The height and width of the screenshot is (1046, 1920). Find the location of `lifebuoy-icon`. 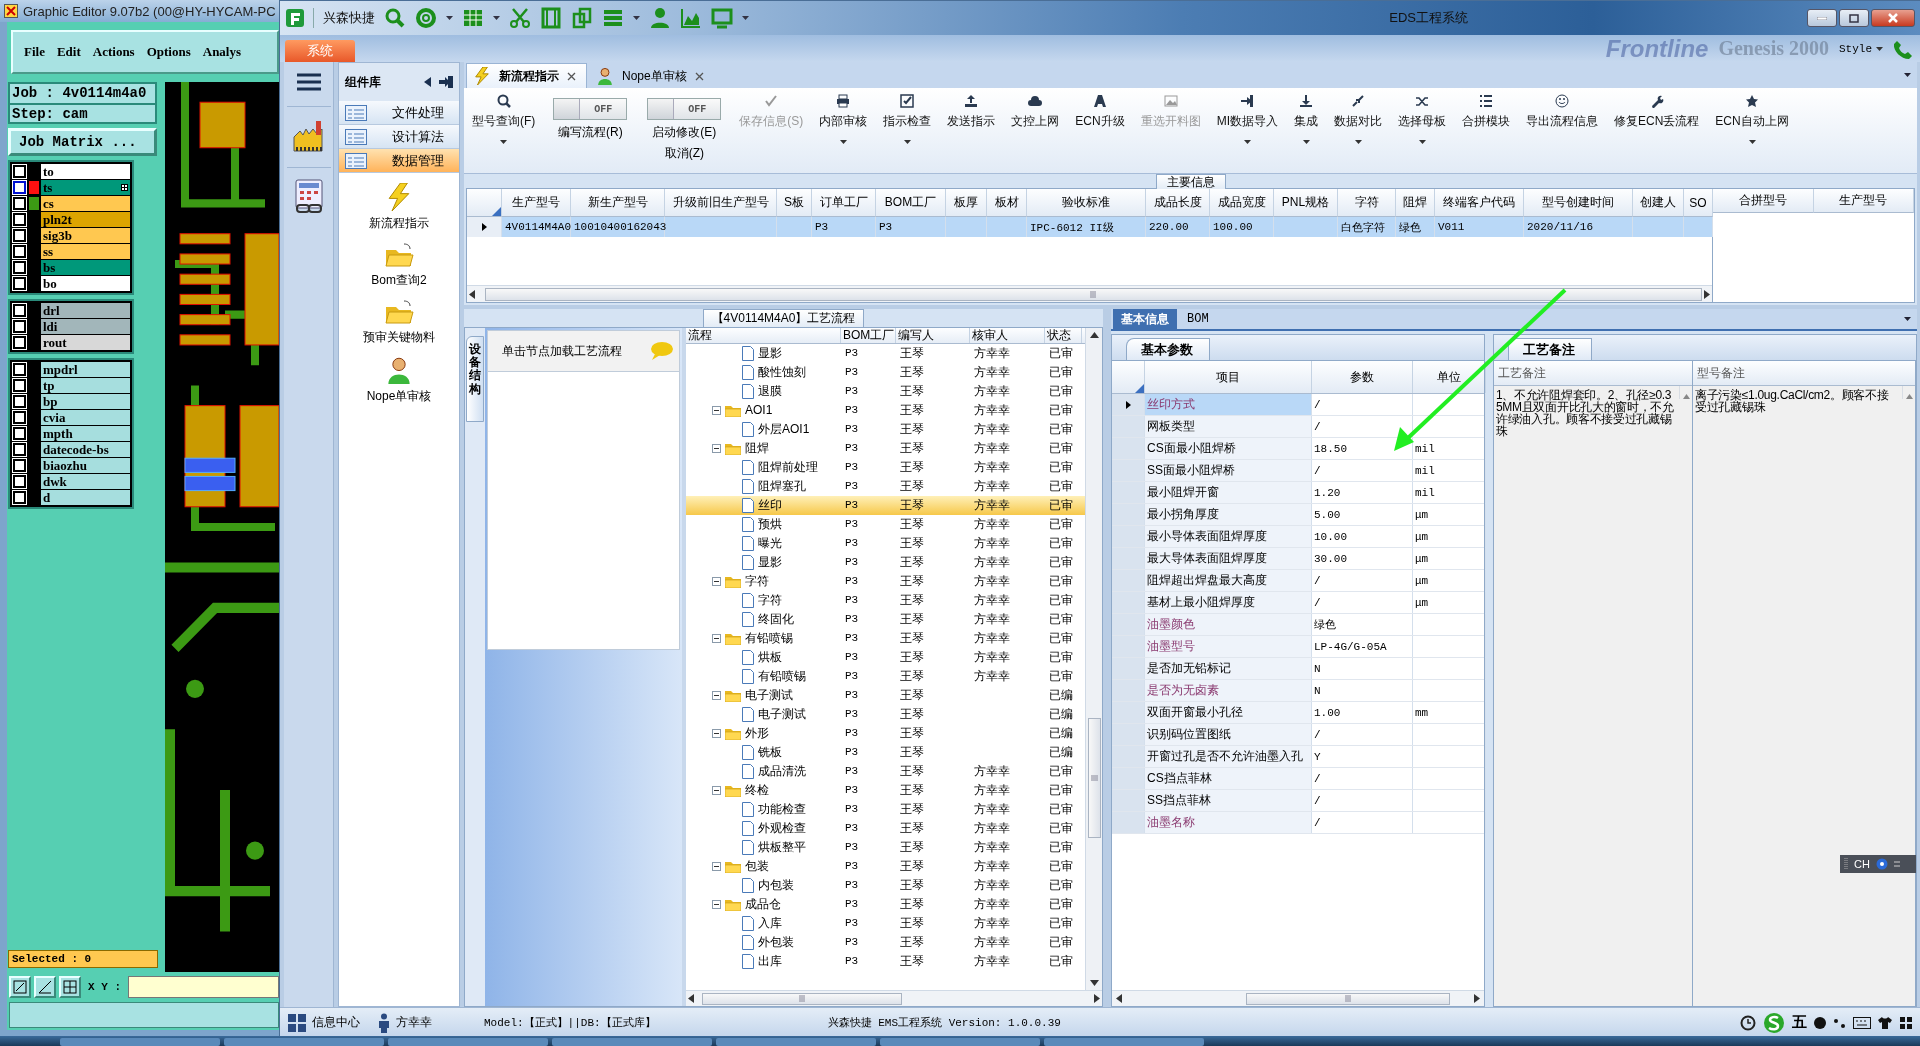

lifebuoy-icon is located at coordinates (426, 18).